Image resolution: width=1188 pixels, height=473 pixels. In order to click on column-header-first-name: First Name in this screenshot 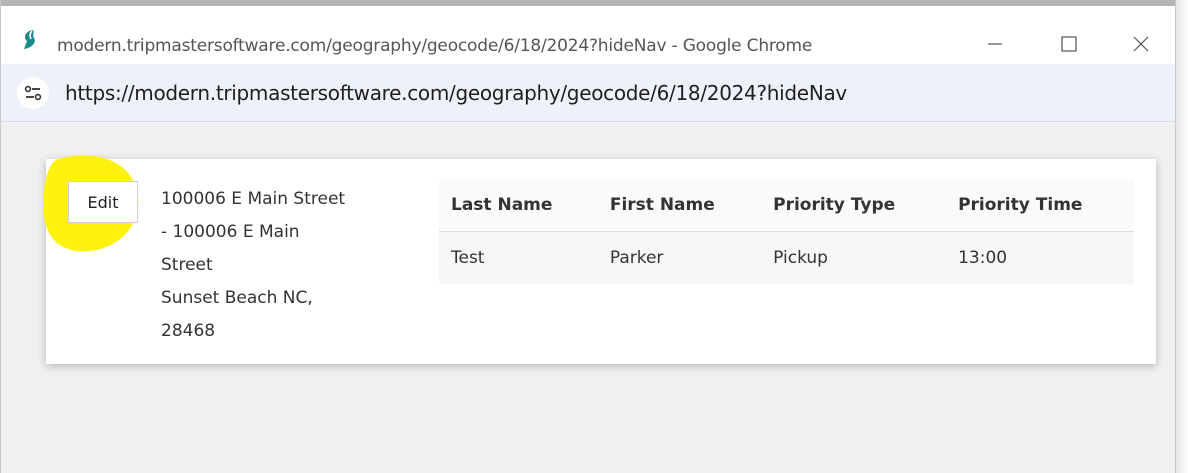, I will do `click(679, 205)`.